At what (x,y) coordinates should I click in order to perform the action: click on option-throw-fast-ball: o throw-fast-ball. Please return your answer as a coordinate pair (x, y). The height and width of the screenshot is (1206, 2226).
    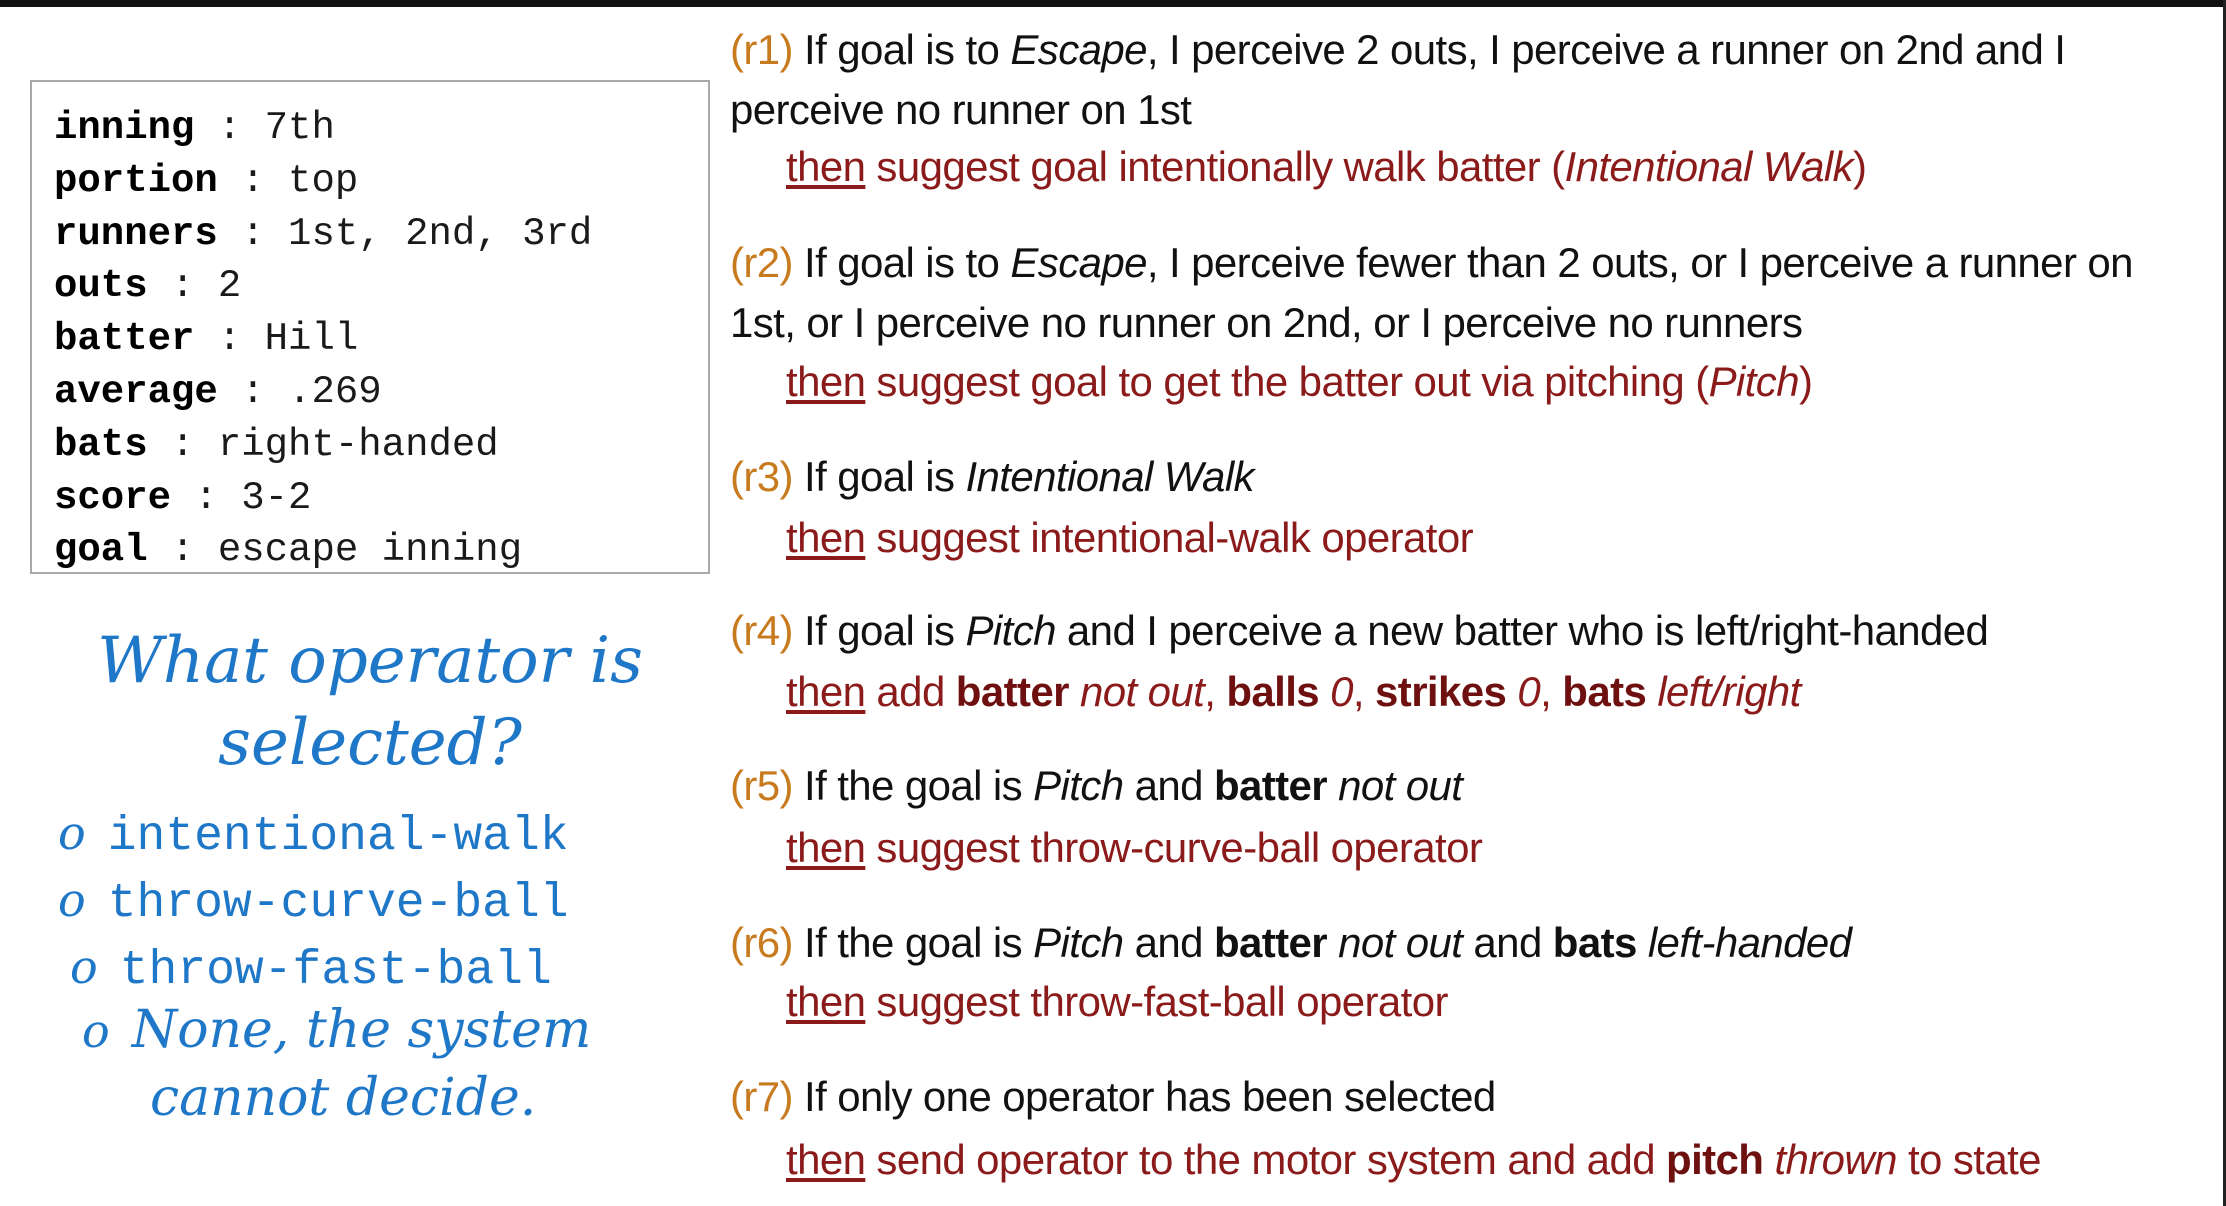
    Looking at the image, I should click on (311, 969).